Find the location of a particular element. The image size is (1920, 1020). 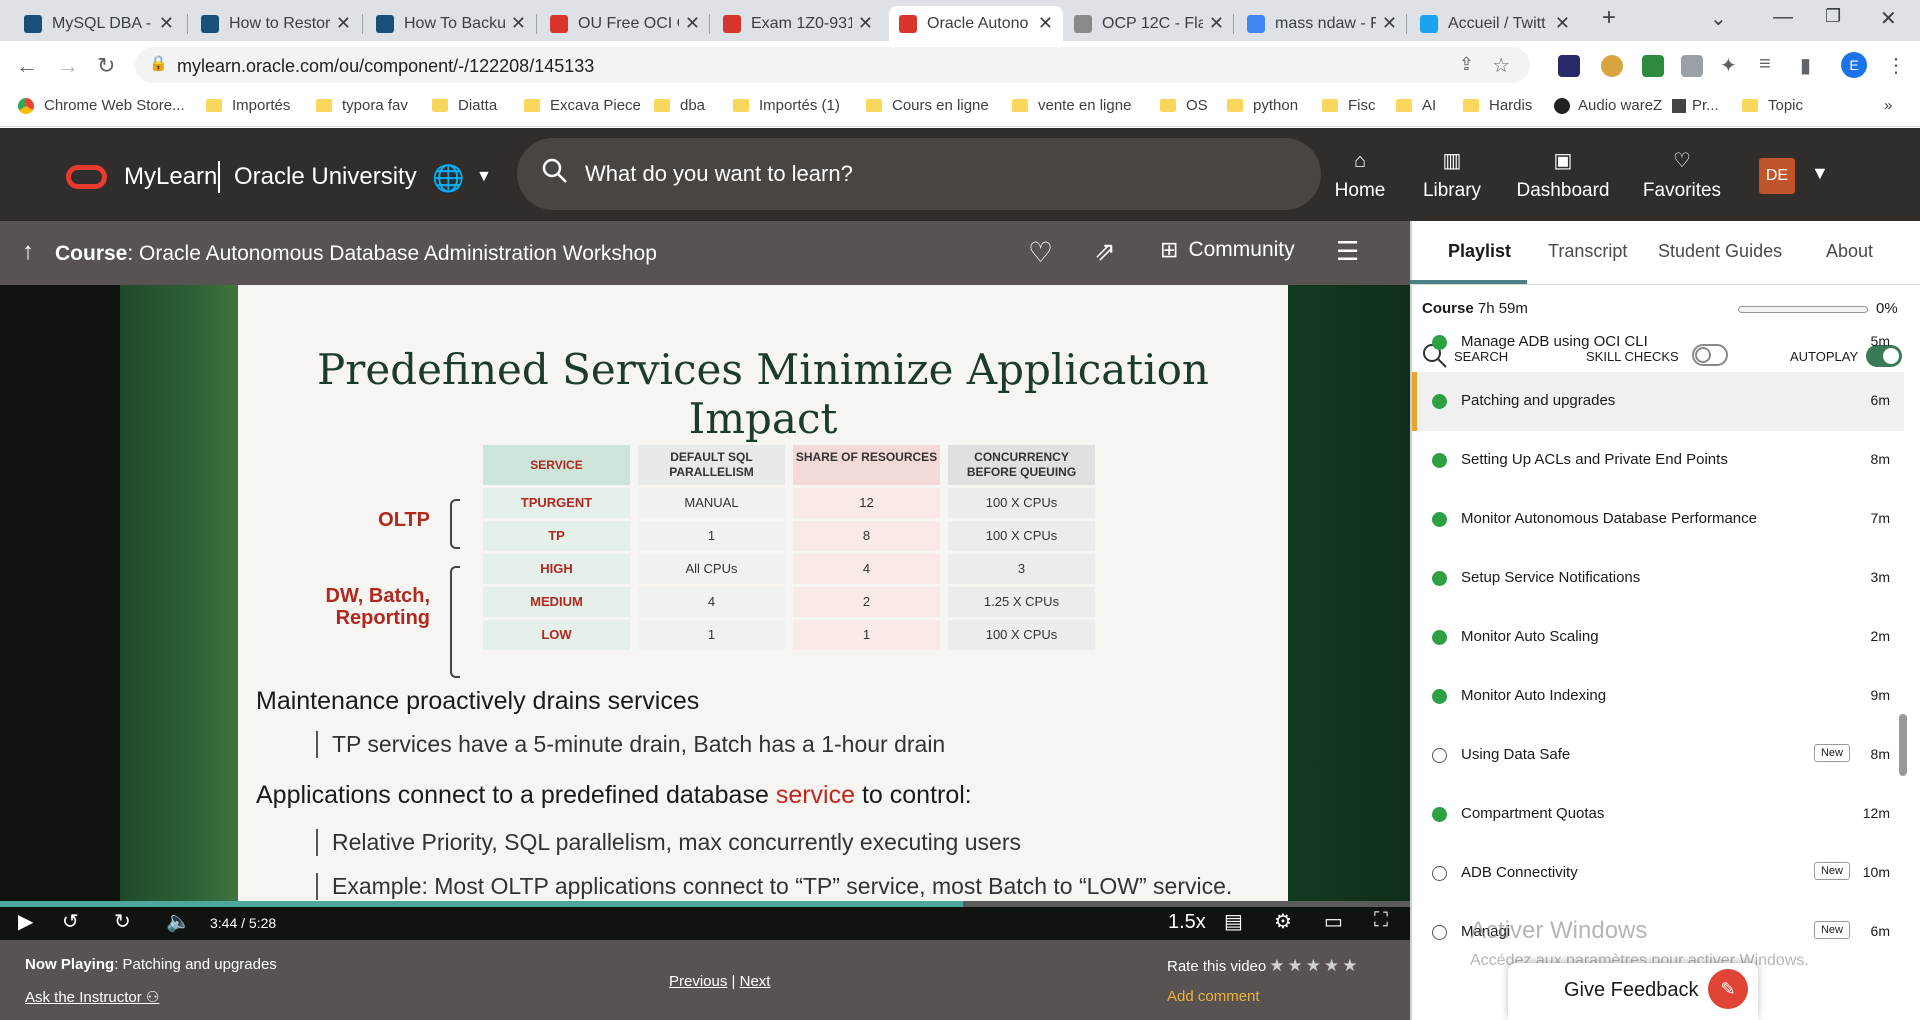

oracle-logo is located at coordinates (86, 177).